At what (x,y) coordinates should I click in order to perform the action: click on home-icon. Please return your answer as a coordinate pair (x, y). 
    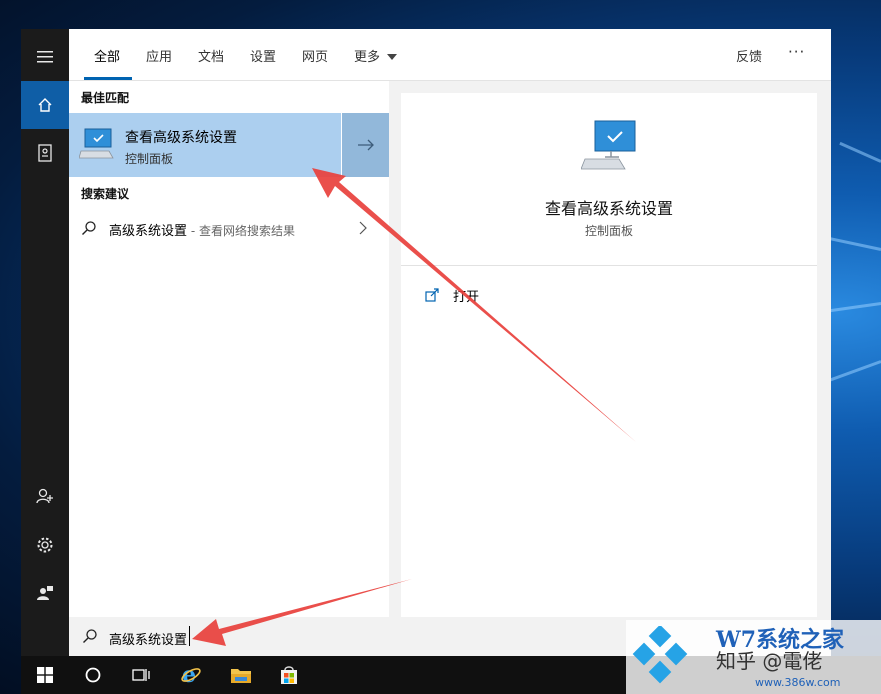
    Looking at the image, I should click on (45, 105).